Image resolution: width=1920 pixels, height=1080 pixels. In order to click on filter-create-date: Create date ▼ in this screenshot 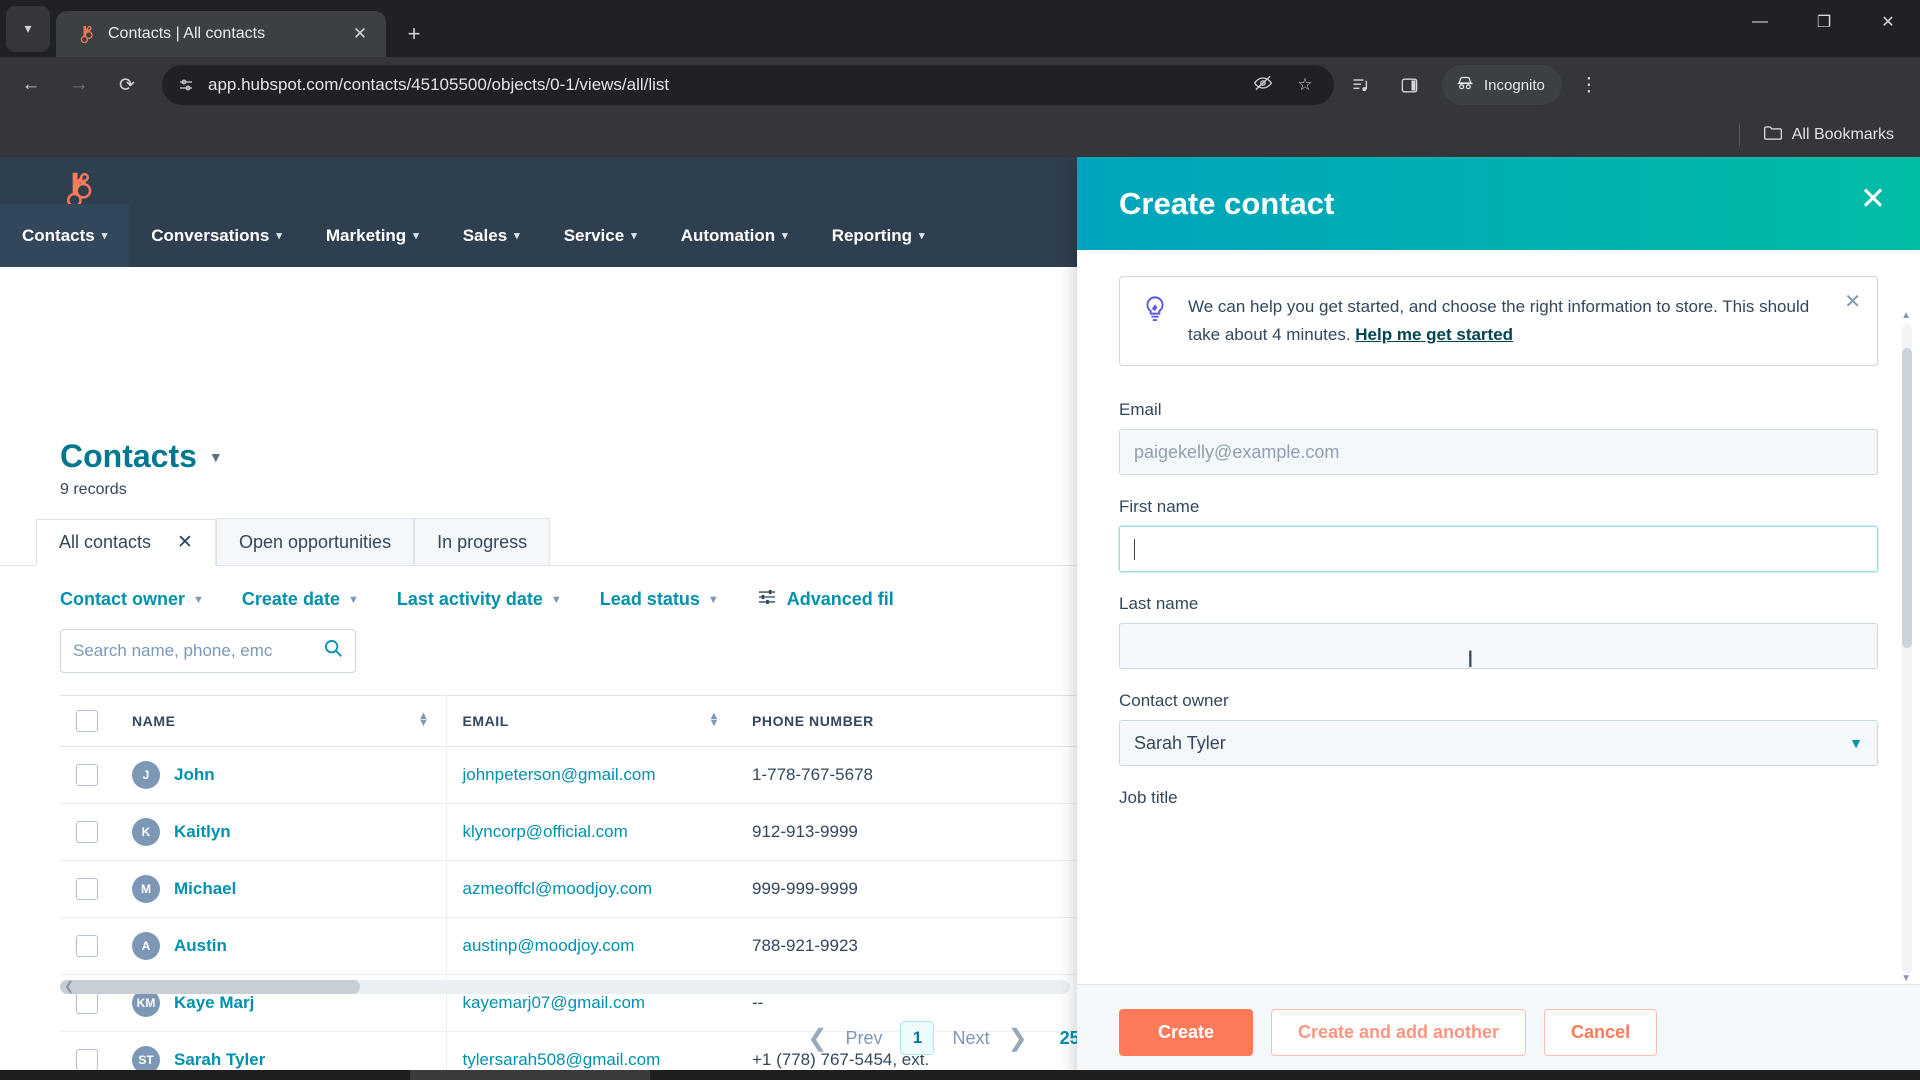, I will do `click(300, 599)`.